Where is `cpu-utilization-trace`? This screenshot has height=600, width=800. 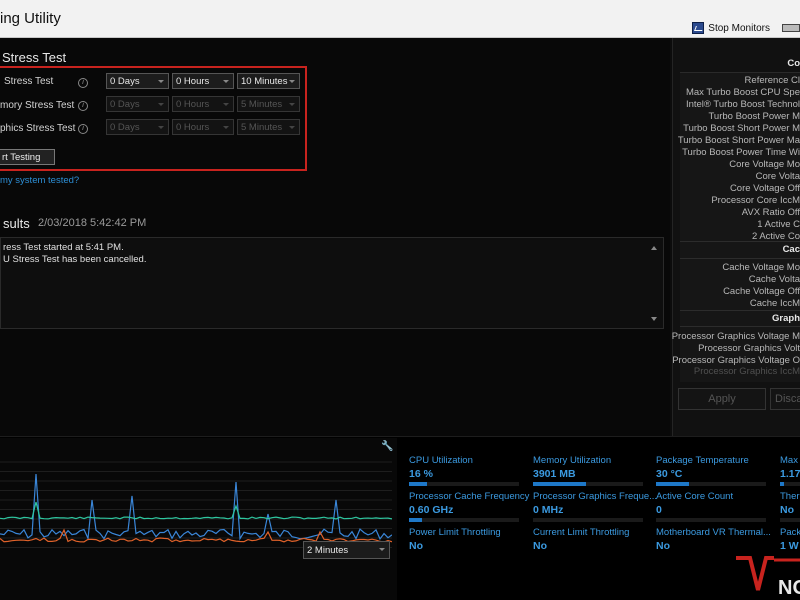 cpu-utilization-trace is located at coordinates (196, 507).